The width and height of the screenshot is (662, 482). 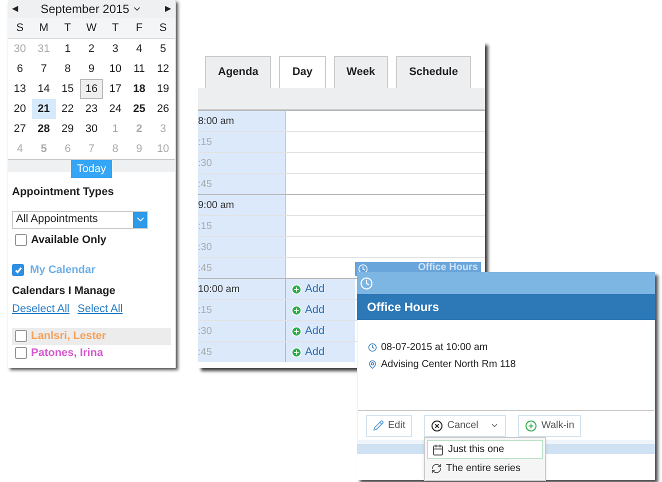 What do you see at coordinates (92, 49) in the screenshot?
I see `day-cell: 2` at bounding box center [92, 49].